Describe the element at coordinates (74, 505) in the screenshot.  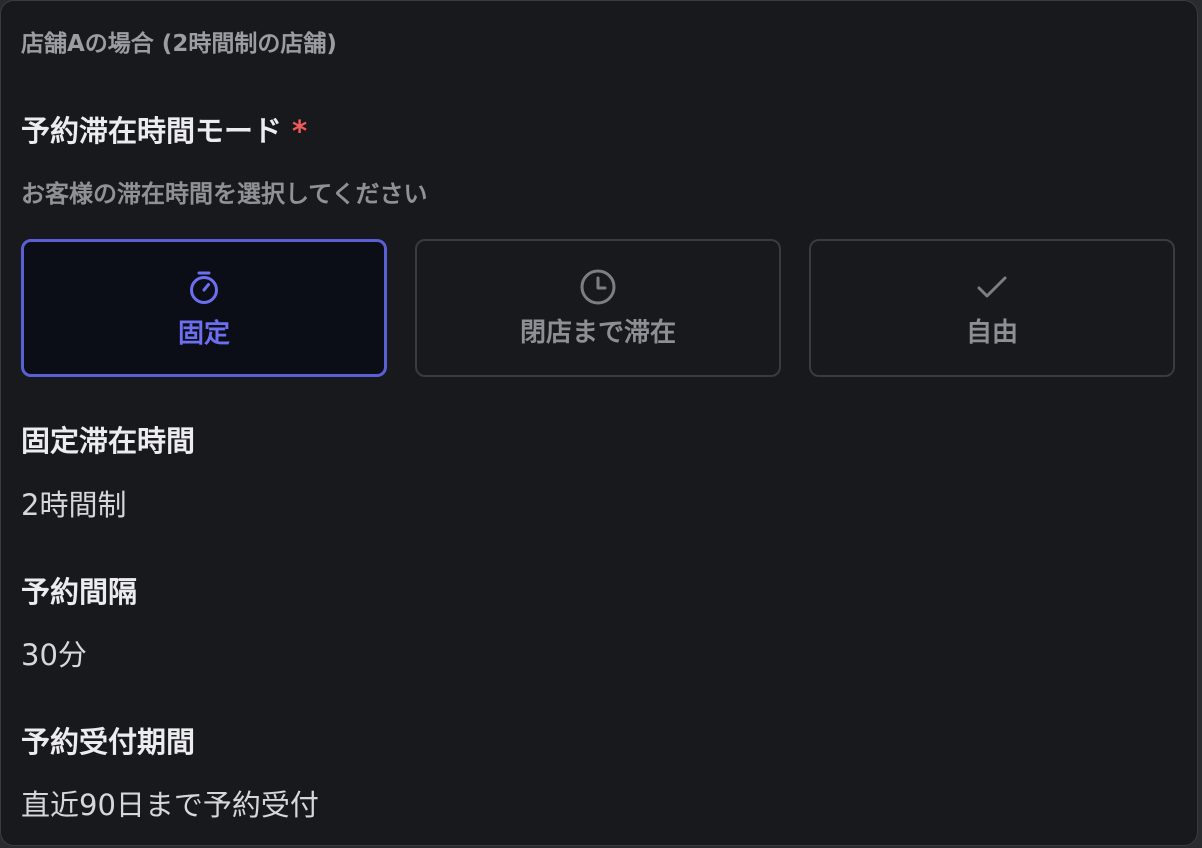
I see `fixed-stay-value: 2時間制` at that location.